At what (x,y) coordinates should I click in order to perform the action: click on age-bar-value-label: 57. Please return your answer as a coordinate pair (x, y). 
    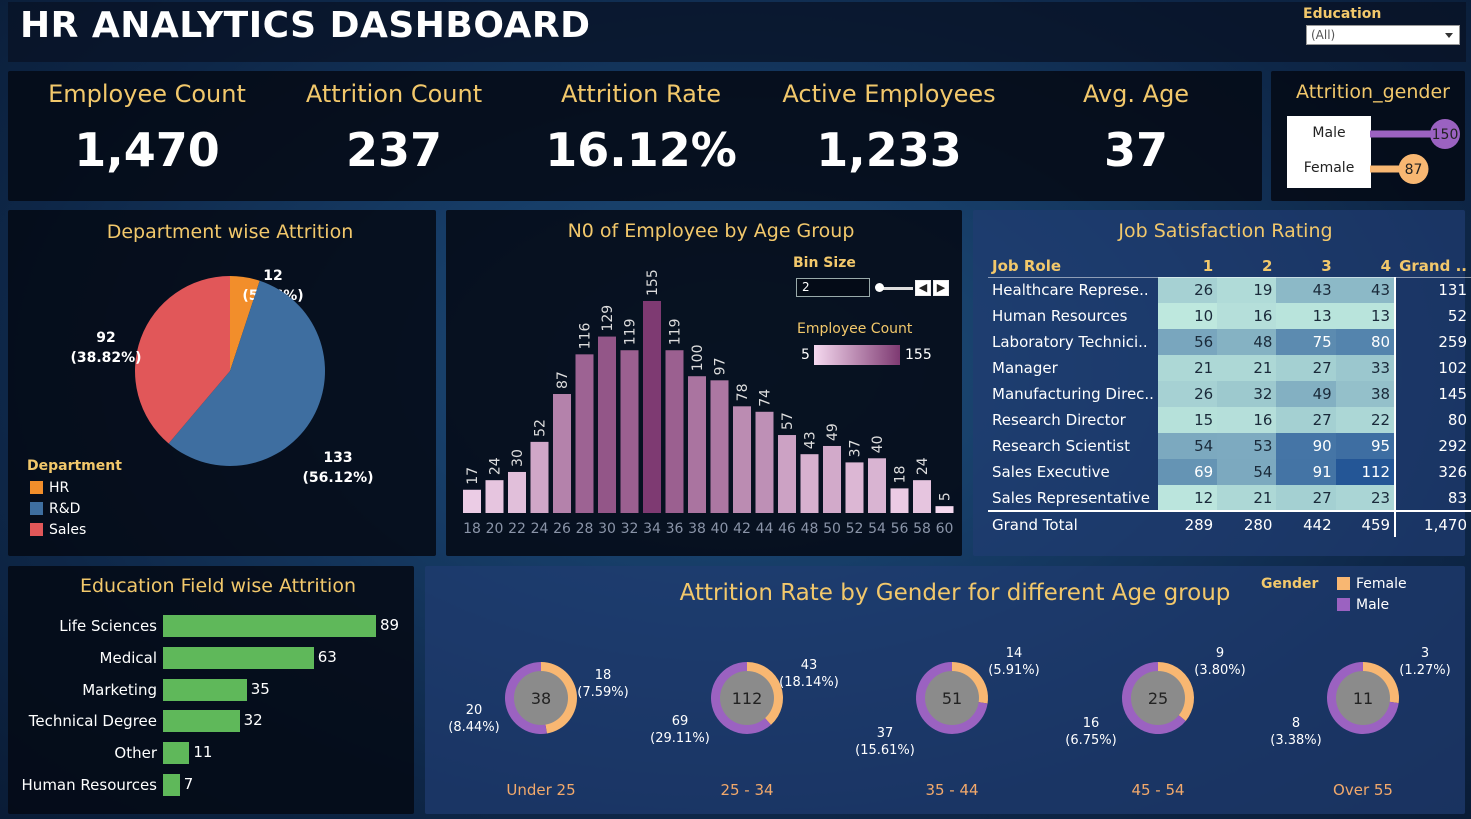
    Looking at the image, I should click on (788, 421).